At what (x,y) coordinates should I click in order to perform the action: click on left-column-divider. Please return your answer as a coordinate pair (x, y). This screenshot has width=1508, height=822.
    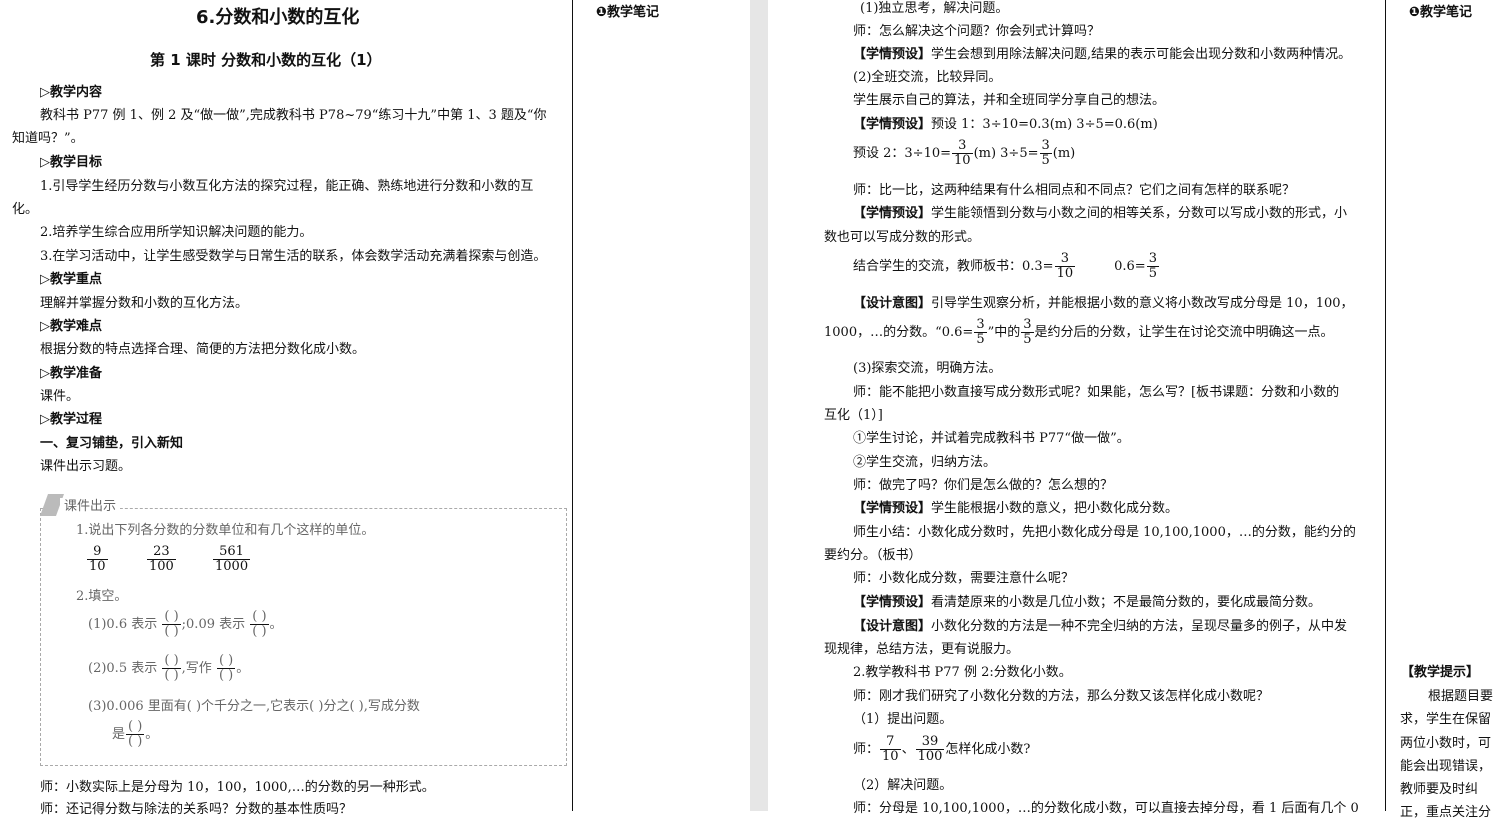
    Looking at the image, I should click on (572, 405).